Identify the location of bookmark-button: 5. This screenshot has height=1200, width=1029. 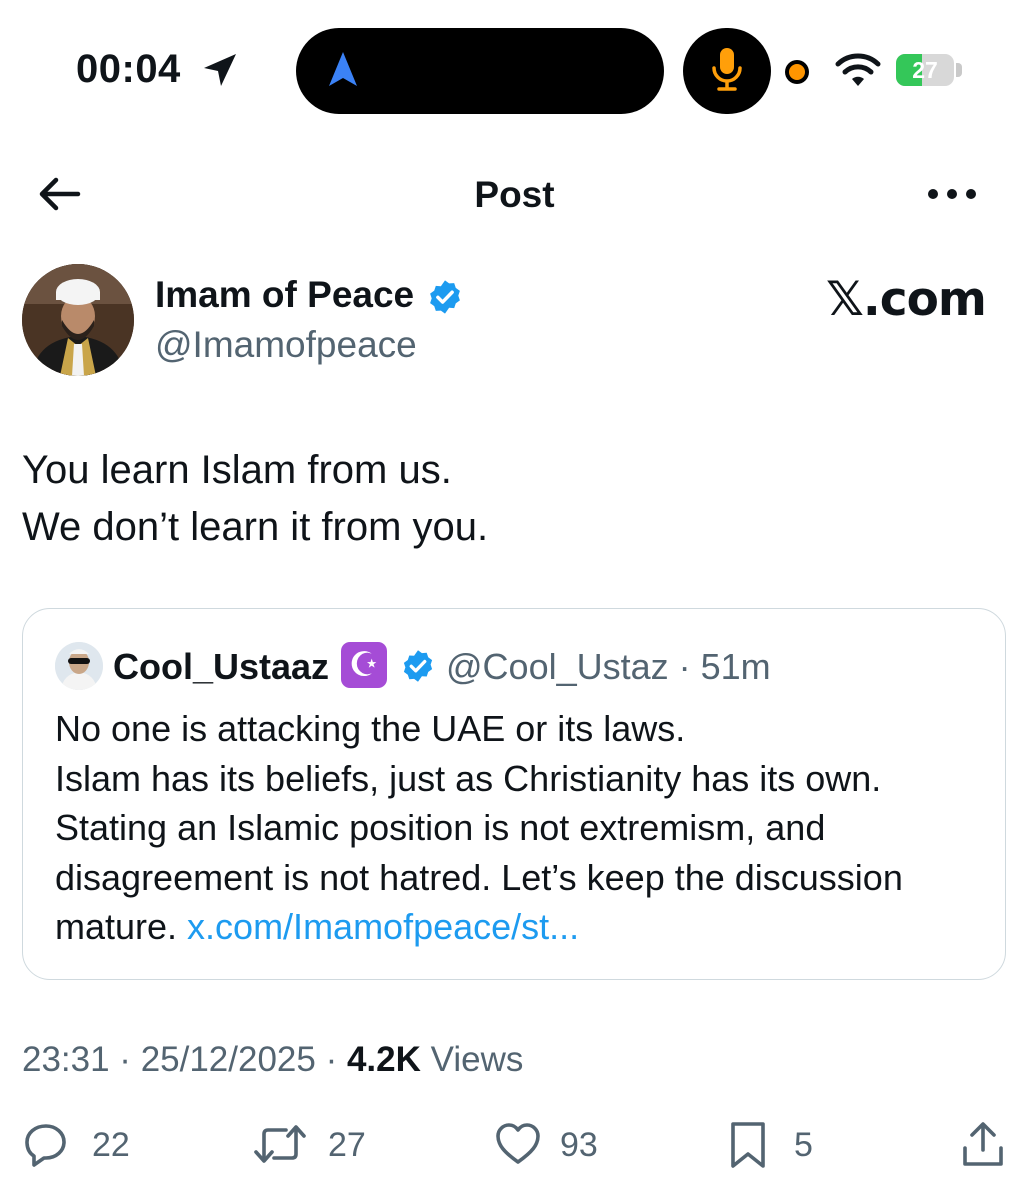
(778, 1145).